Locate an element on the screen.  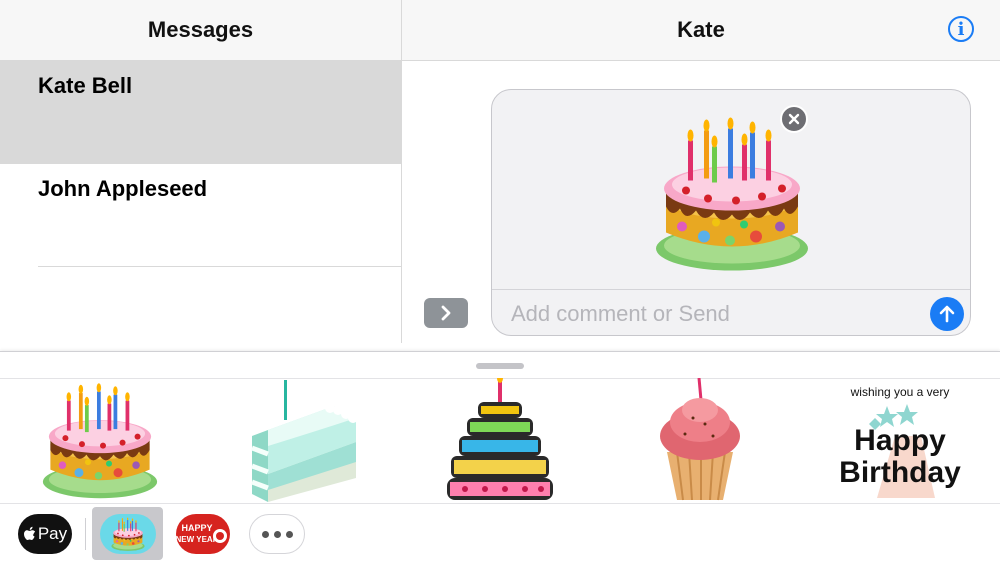
send-button is located at coordinates (947, 314).